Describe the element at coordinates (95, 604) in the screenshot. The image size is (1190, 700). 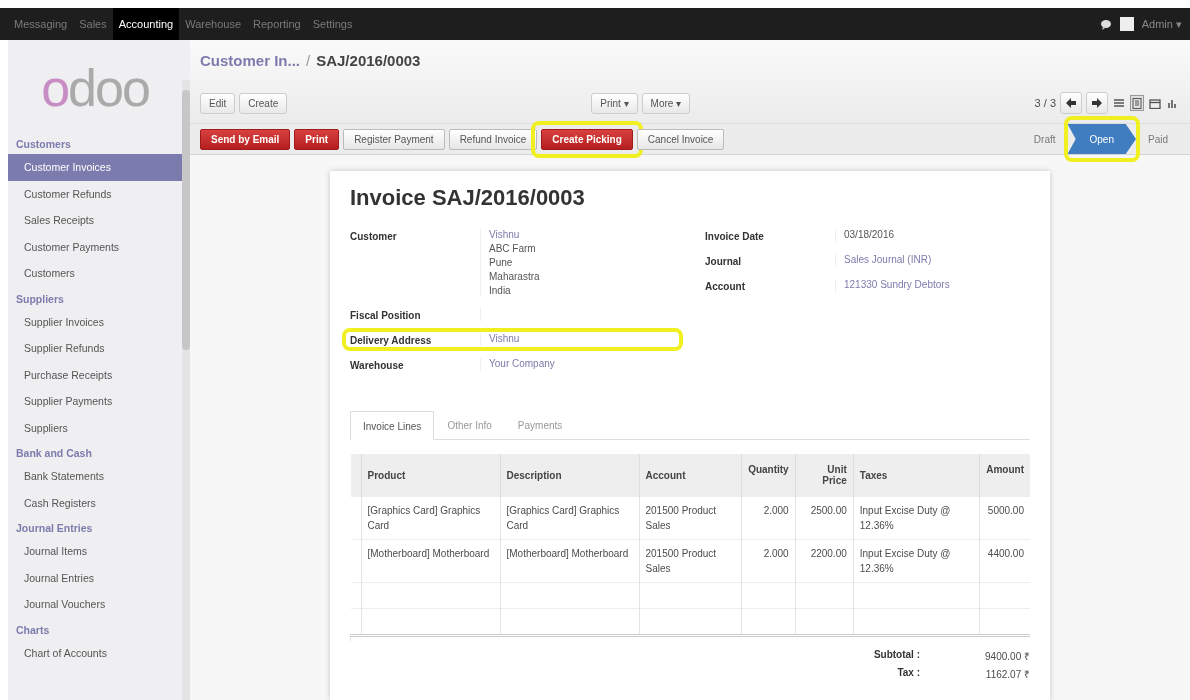
I see `sidebar-item: Journal Vouchers` at that location.